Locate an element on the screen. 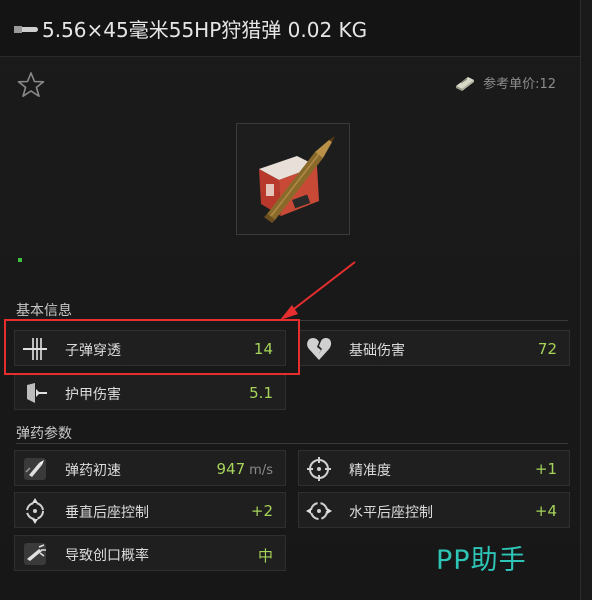 The height and width of the screenshot is (600, 592). stat-value: 947 is located at coordinates (231, 469).